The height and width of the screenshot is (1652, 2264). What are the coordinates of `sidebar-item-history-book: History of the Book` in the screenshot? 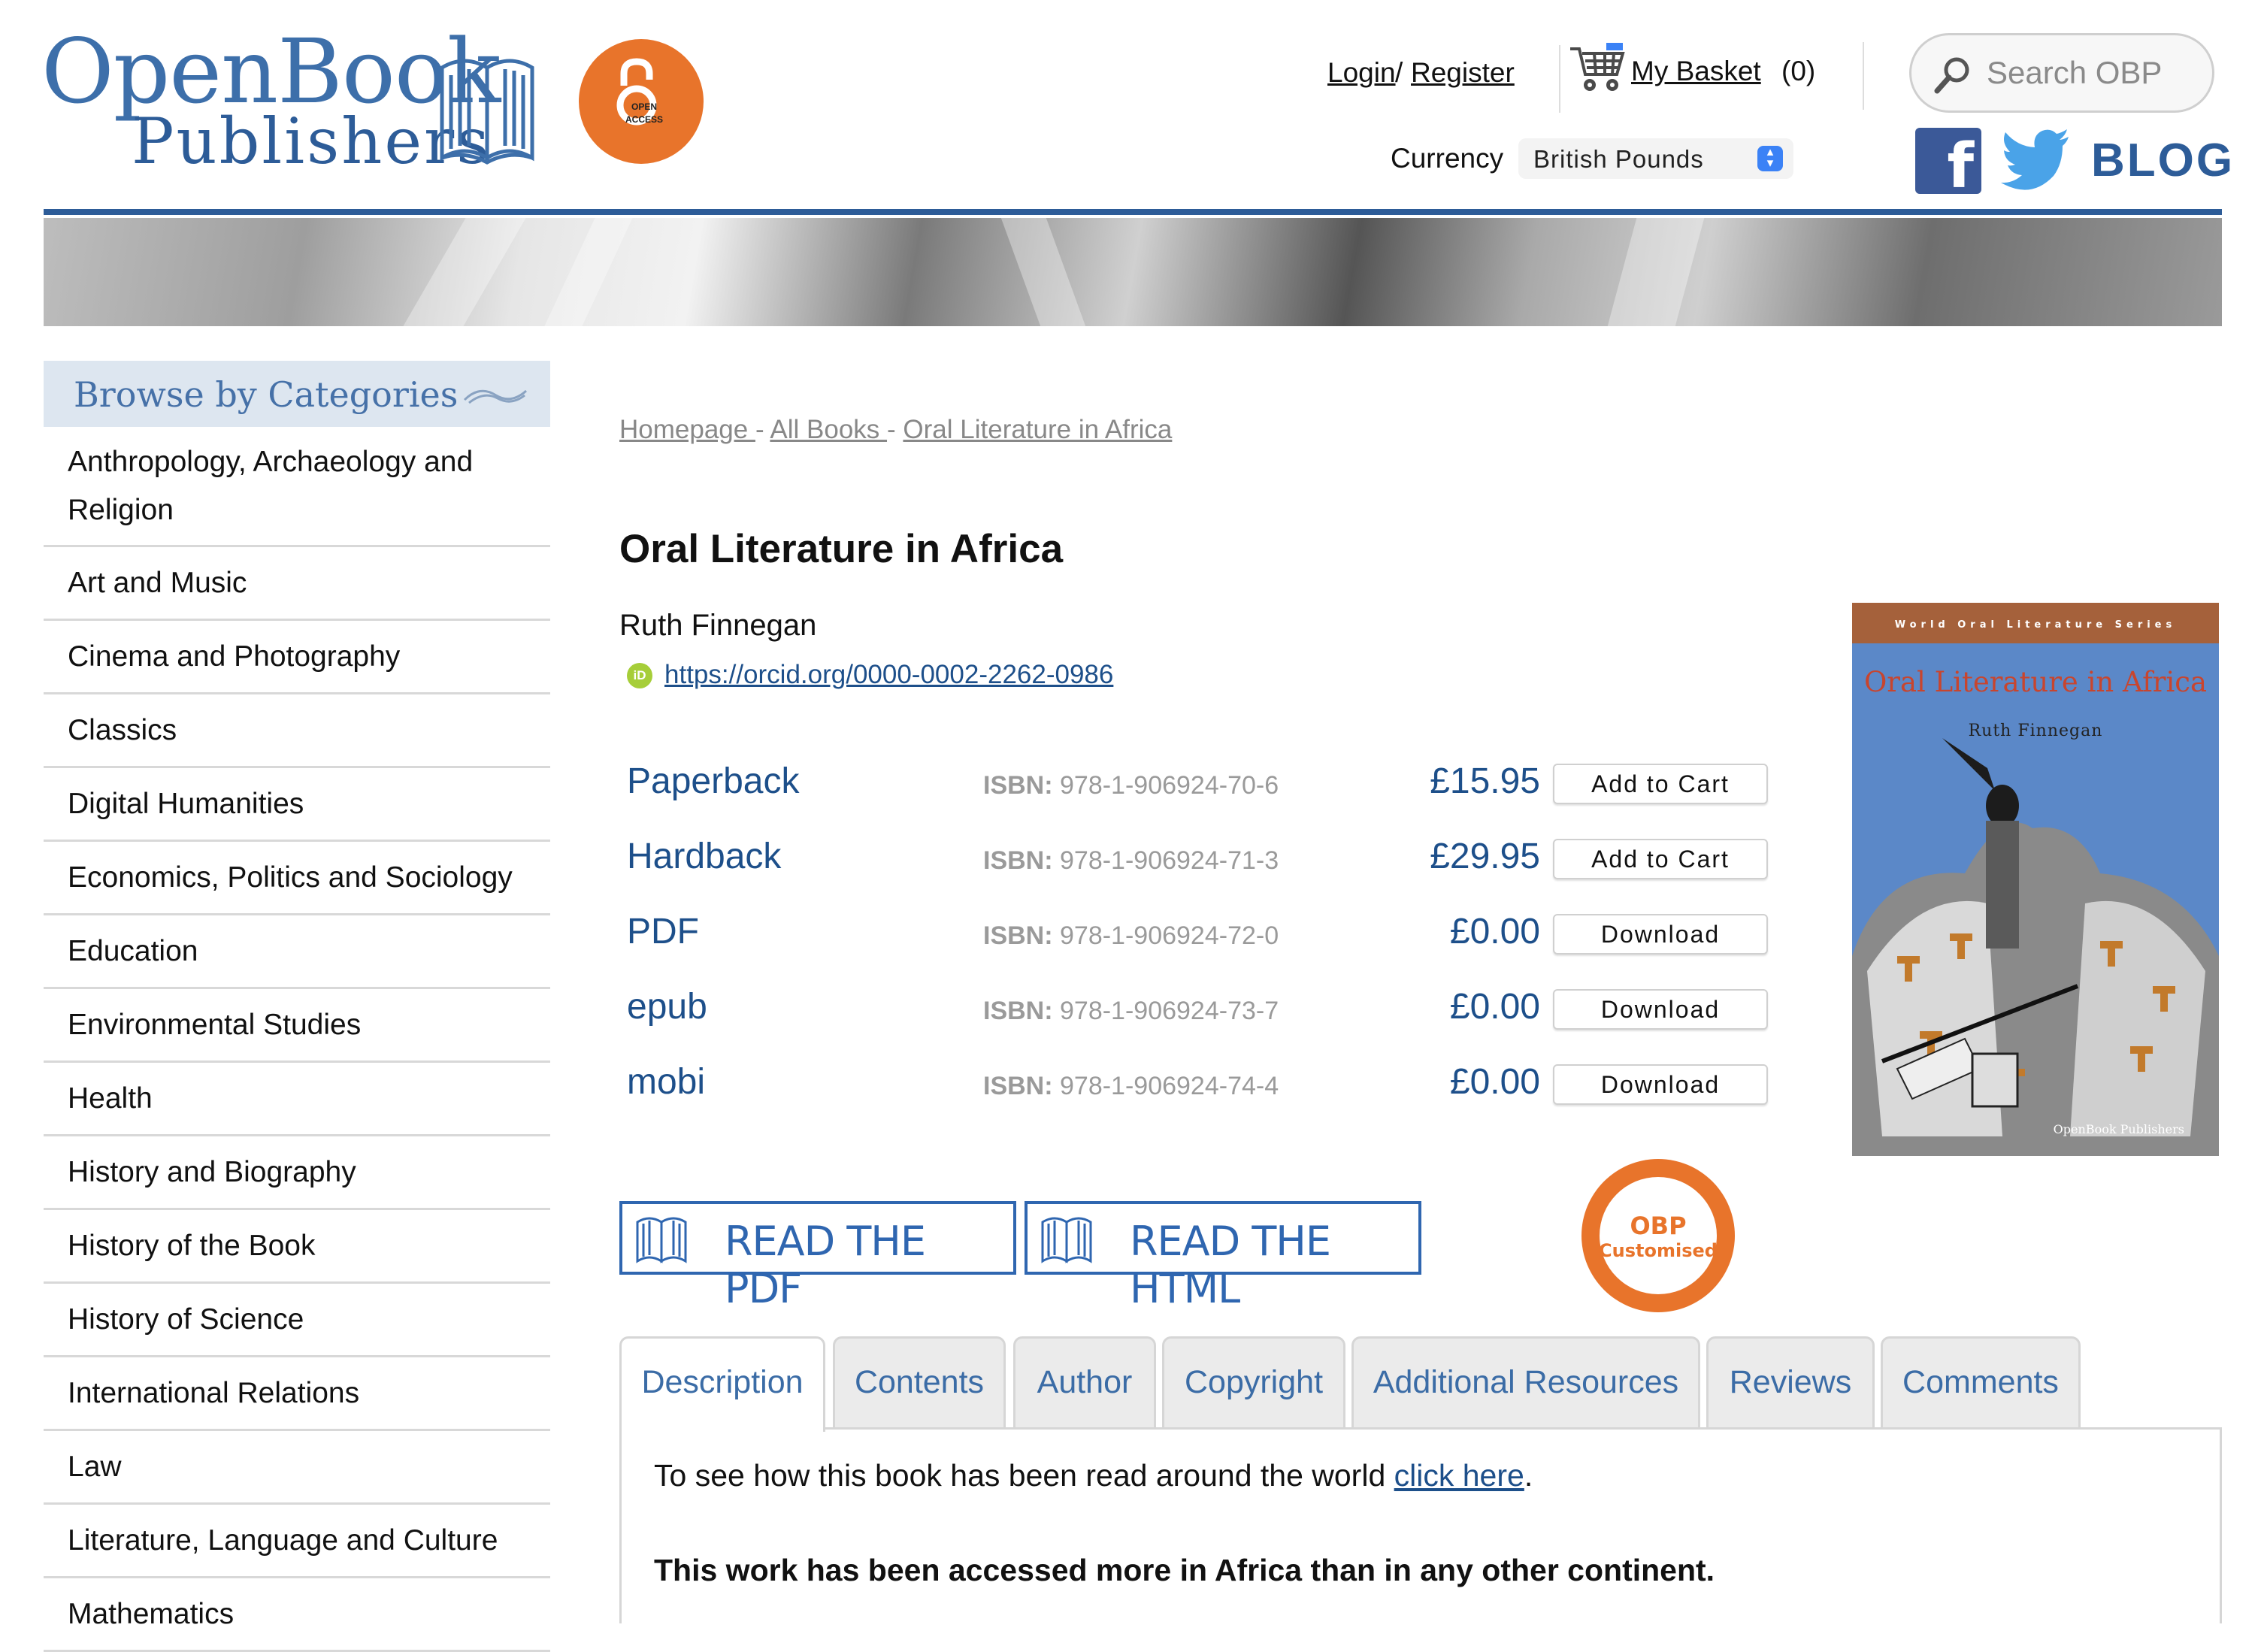 It's located at (297, 1247).